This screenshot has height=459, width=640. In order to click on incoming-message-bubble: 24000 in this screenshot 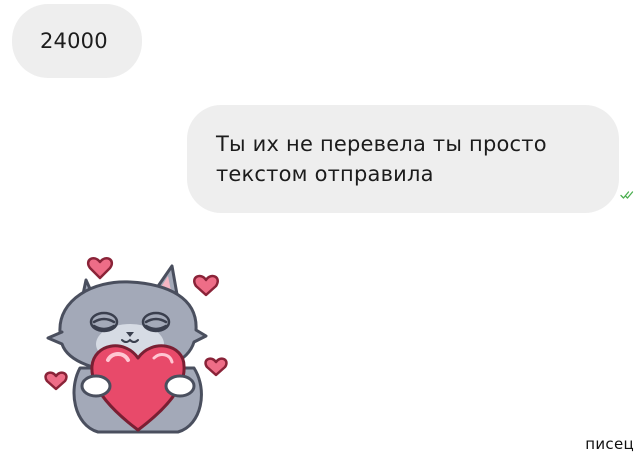, I will do `click(77, 41)`.